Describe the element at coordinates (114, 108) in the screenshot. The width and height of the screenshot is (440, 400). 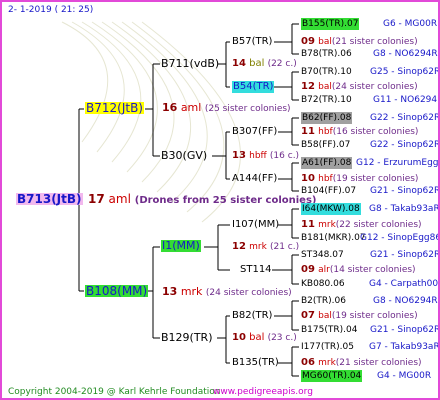
I see `gen1-queen-name: B712(JtB)` at that location.